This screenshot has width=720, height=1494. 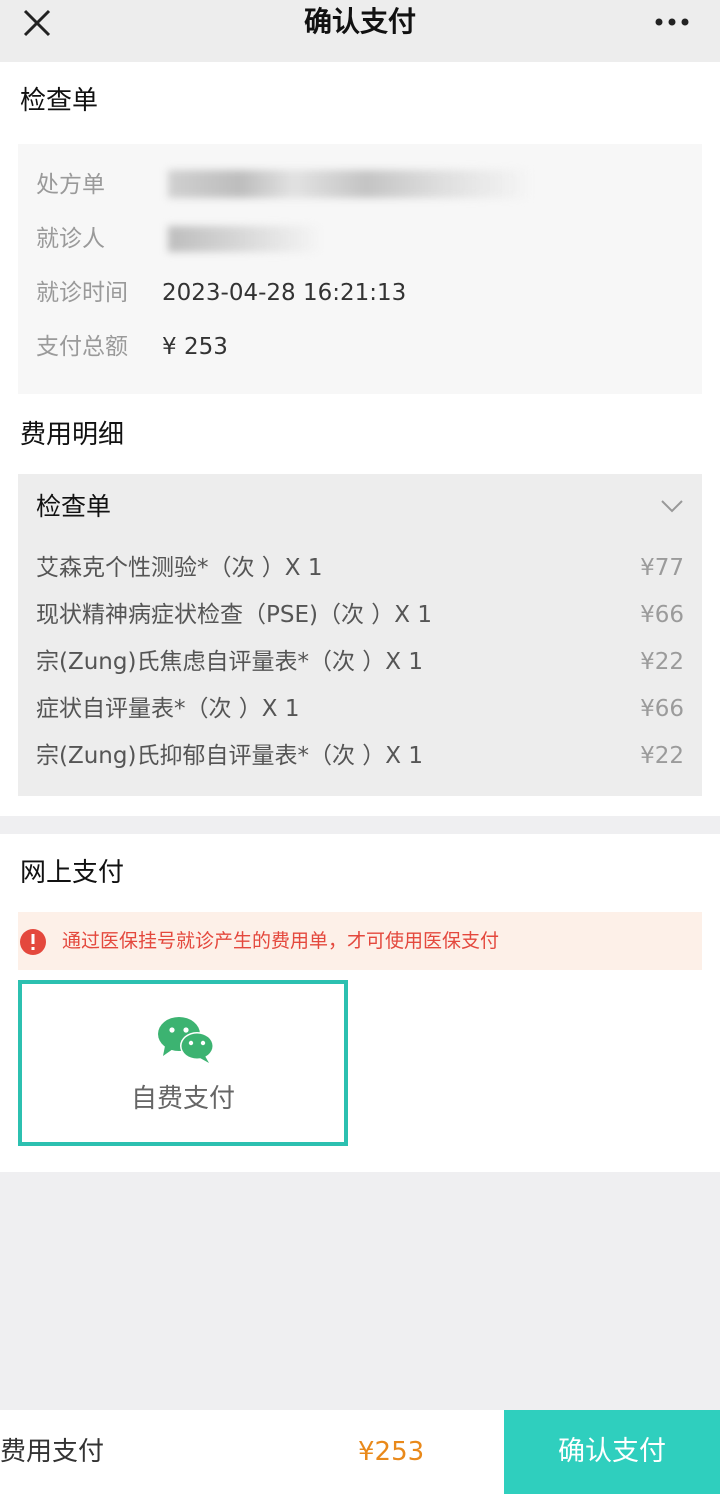 I want to click on self-pay-option: 自费支付, so click(x=183, y=1063).